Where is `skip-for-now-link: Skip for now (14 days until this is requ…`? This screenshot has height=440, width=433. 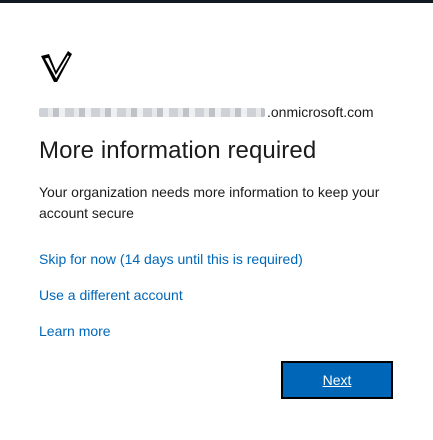 skip-for-now-link: Skip for now (14 days until this is requ… is located at coordinates (171, 259).